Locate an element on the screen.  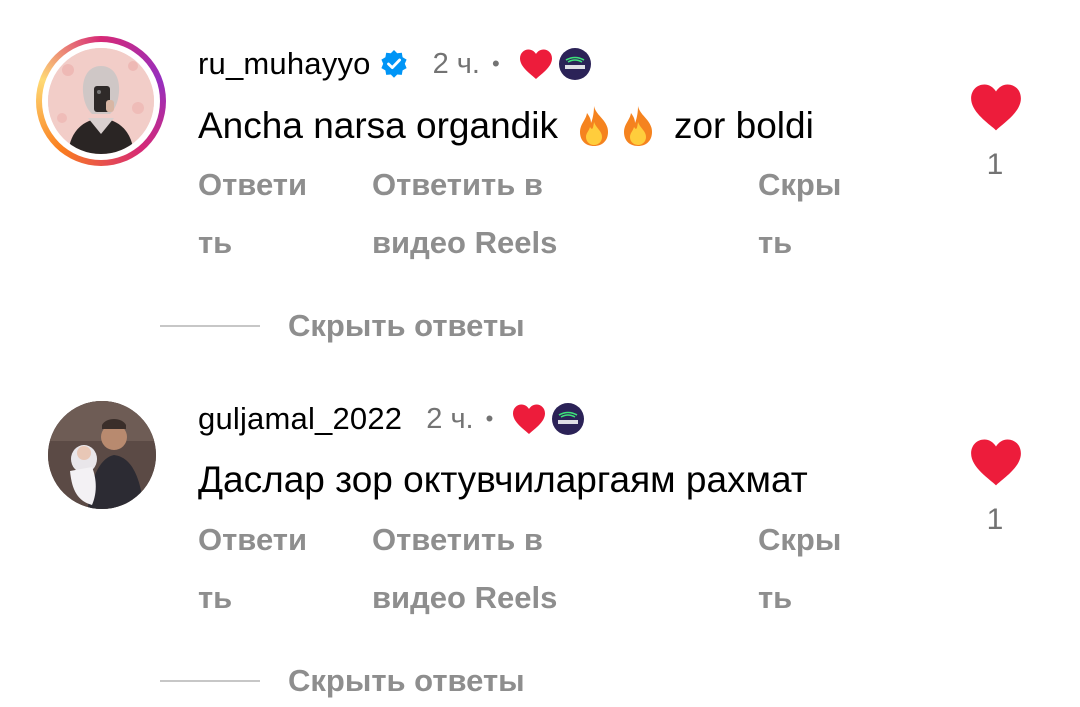
avatar-story-ring is located at coordinates (101, 101).